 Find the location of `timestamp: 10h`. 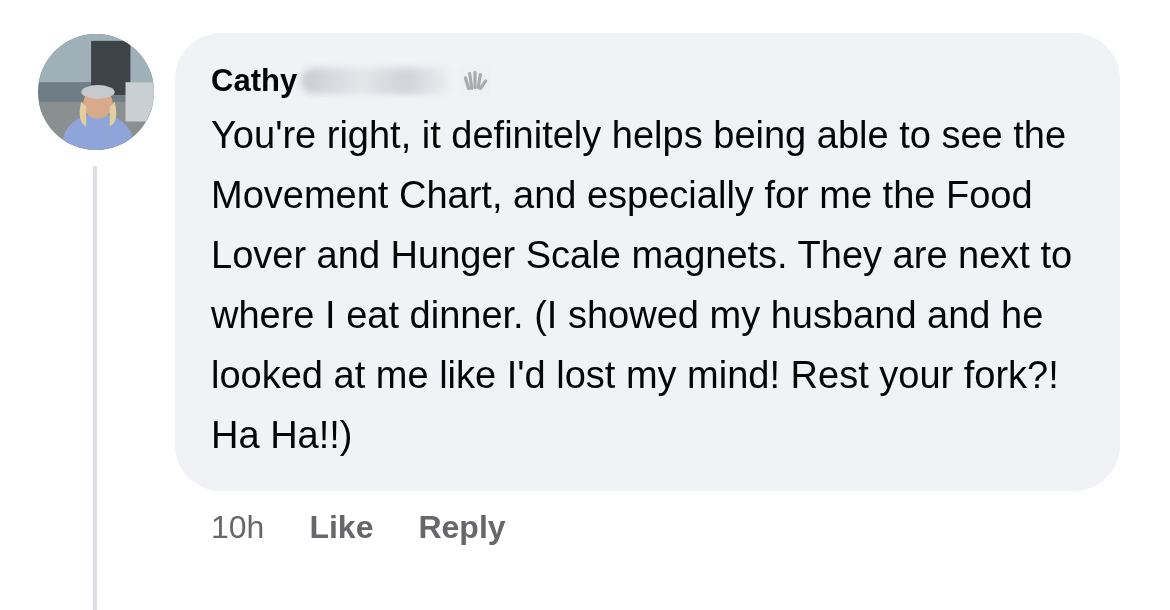

timestamp: 10h is located at coordinates (238, 527).